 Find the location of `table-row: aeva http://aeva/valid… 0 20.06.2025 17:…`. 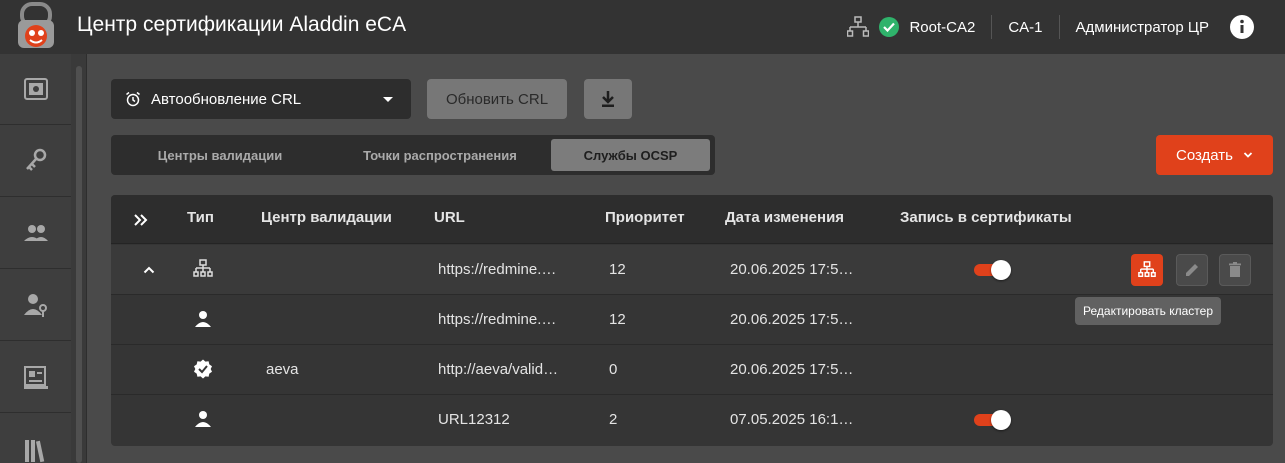

table-row: aeva http://aeva/valid… 0 20.06.2025 17:… is located at coordinates (692, 370).